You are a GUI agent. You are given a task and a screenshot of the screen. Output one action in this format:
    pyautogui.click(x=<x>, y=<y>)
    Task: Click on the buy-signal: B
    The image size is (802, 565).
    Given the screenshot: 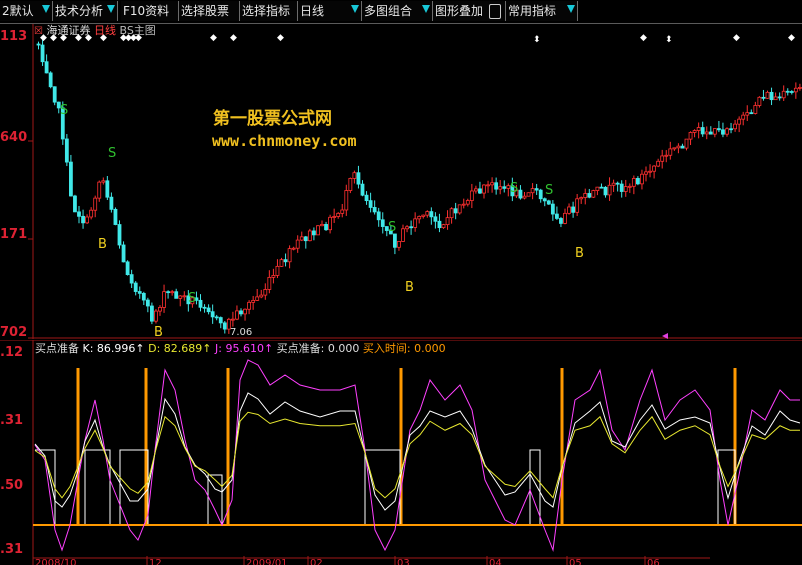 What is the action you would take?
    pyautogui.click(x=409, y=287)
    